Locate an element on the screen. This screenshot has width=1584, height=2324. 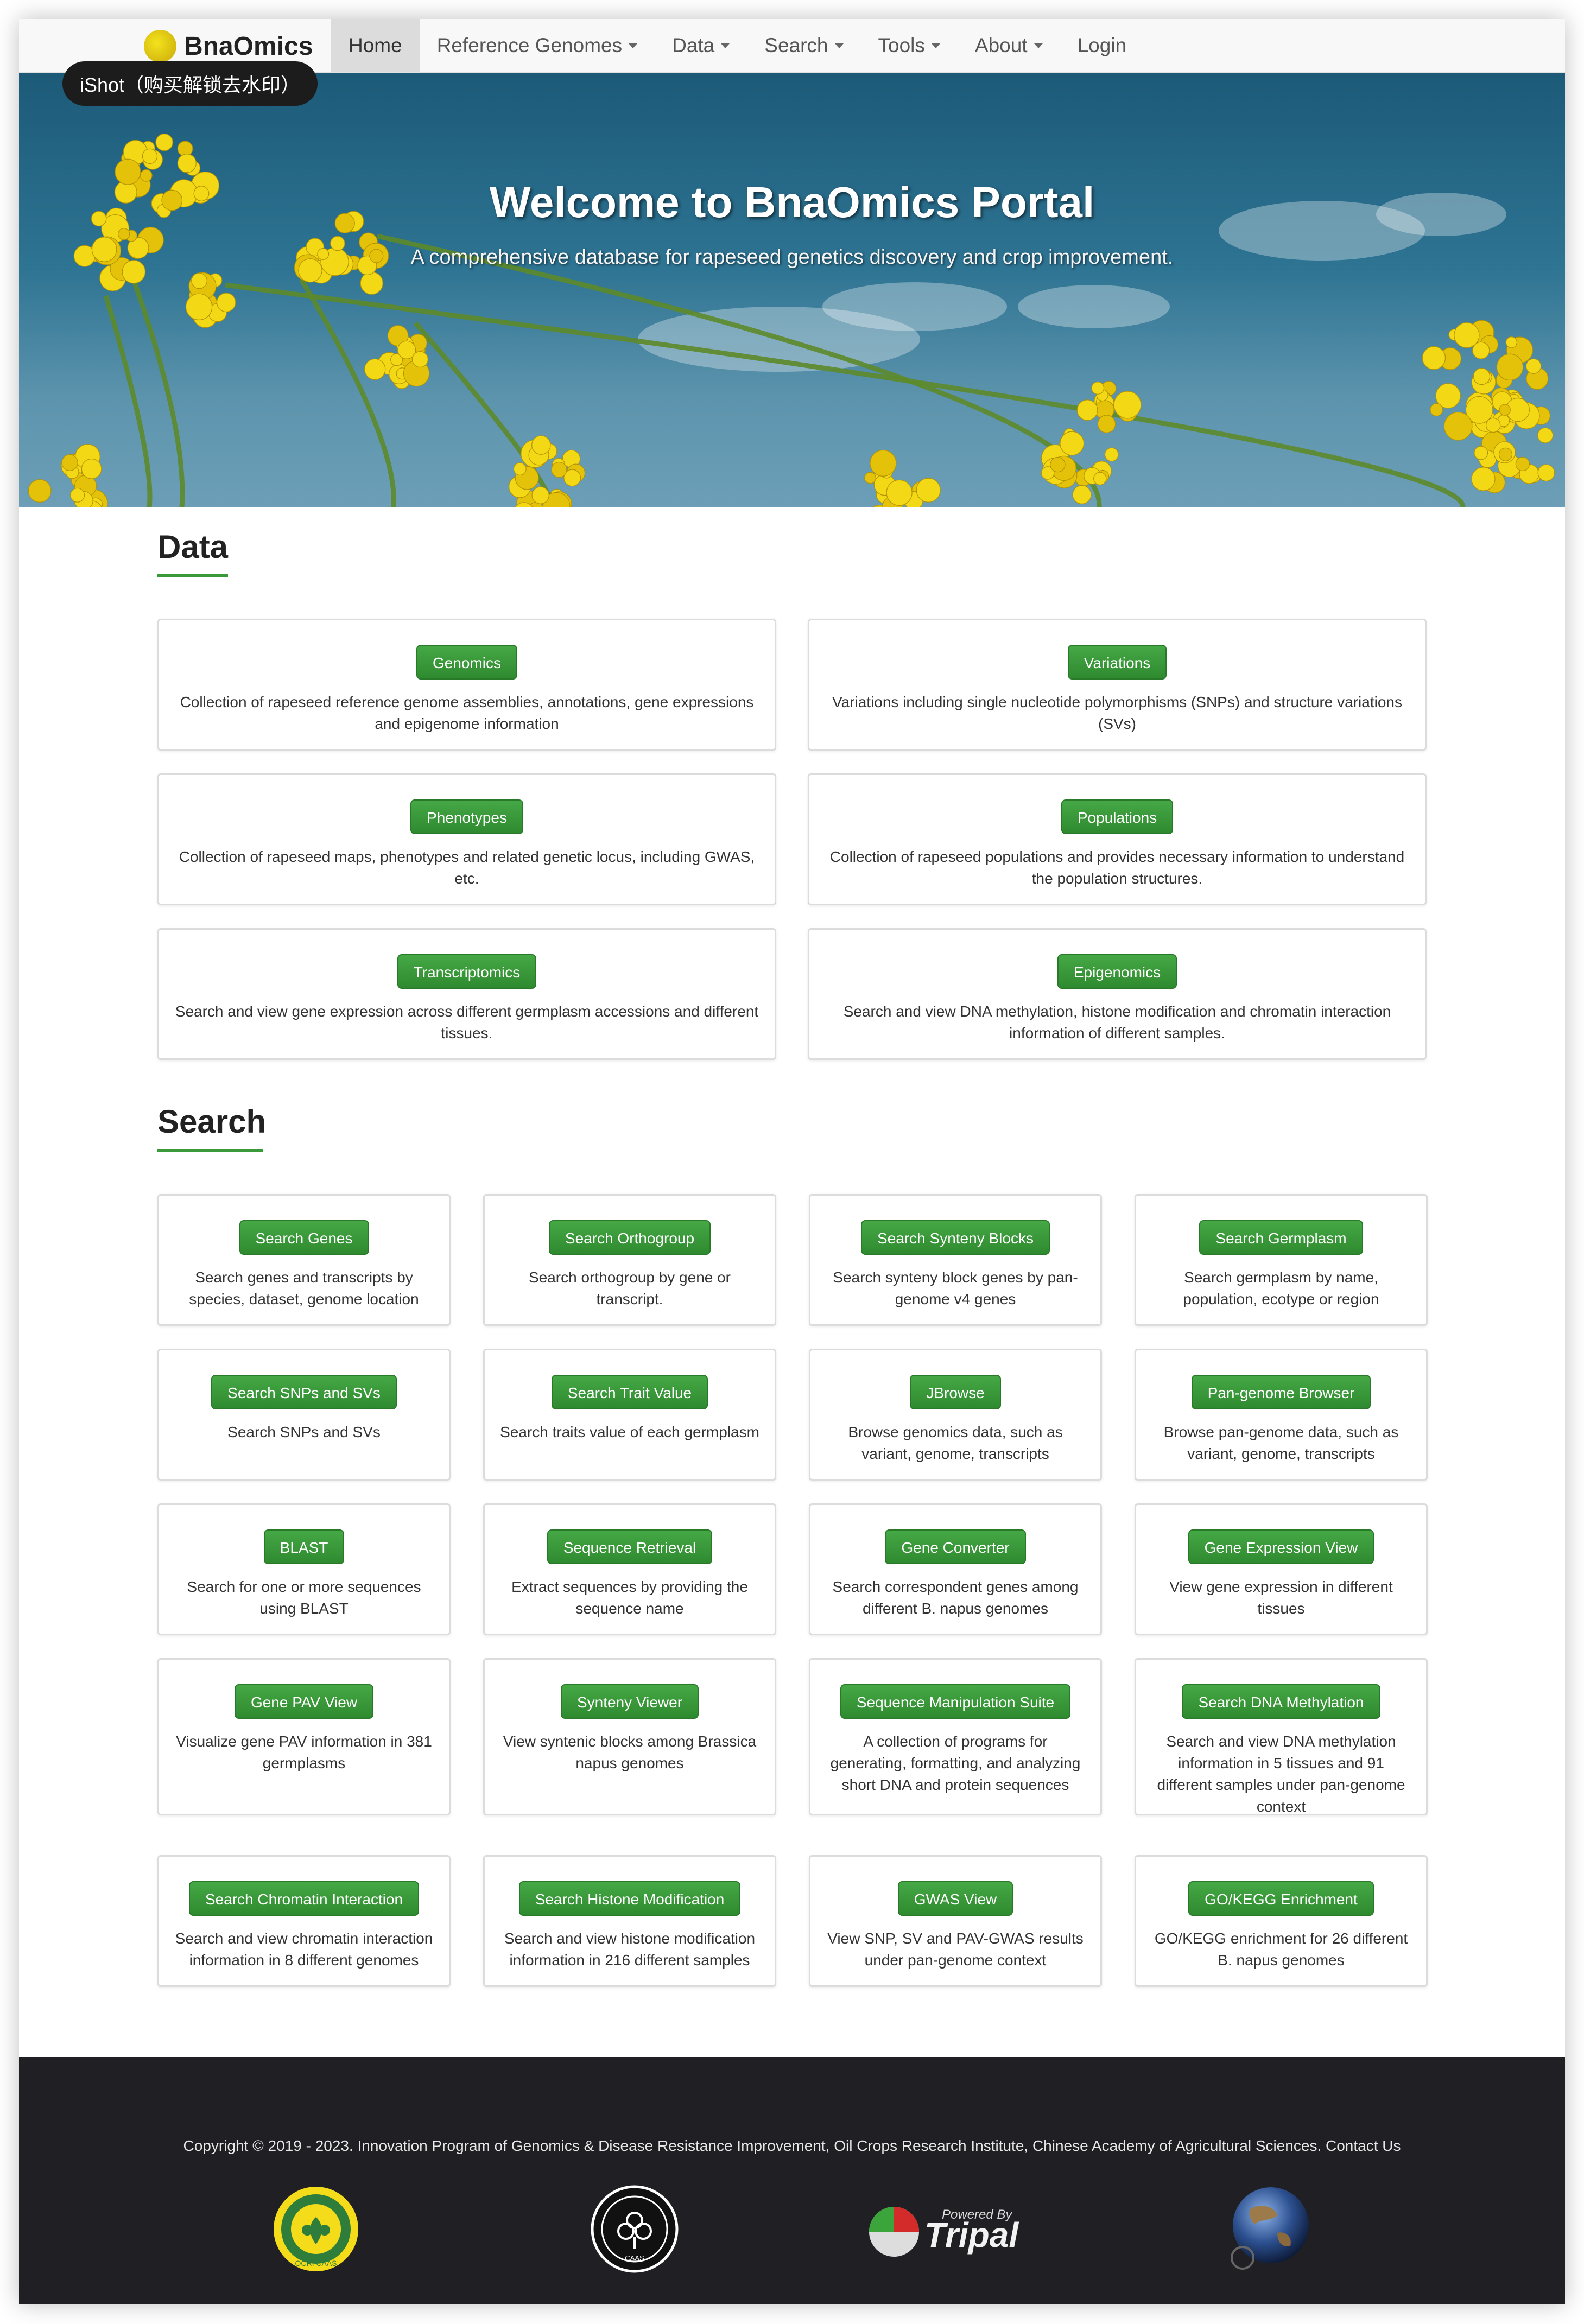
svg-text: CAAS is located at coordinates (634, 2258).